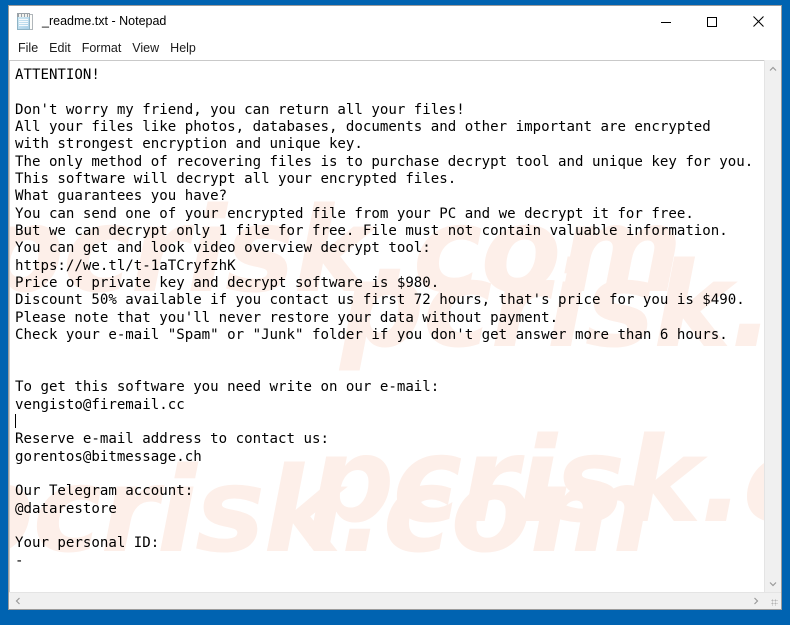 The image size is (790, 625). I want to click on vertical-scrollbar, so click(772, 326).